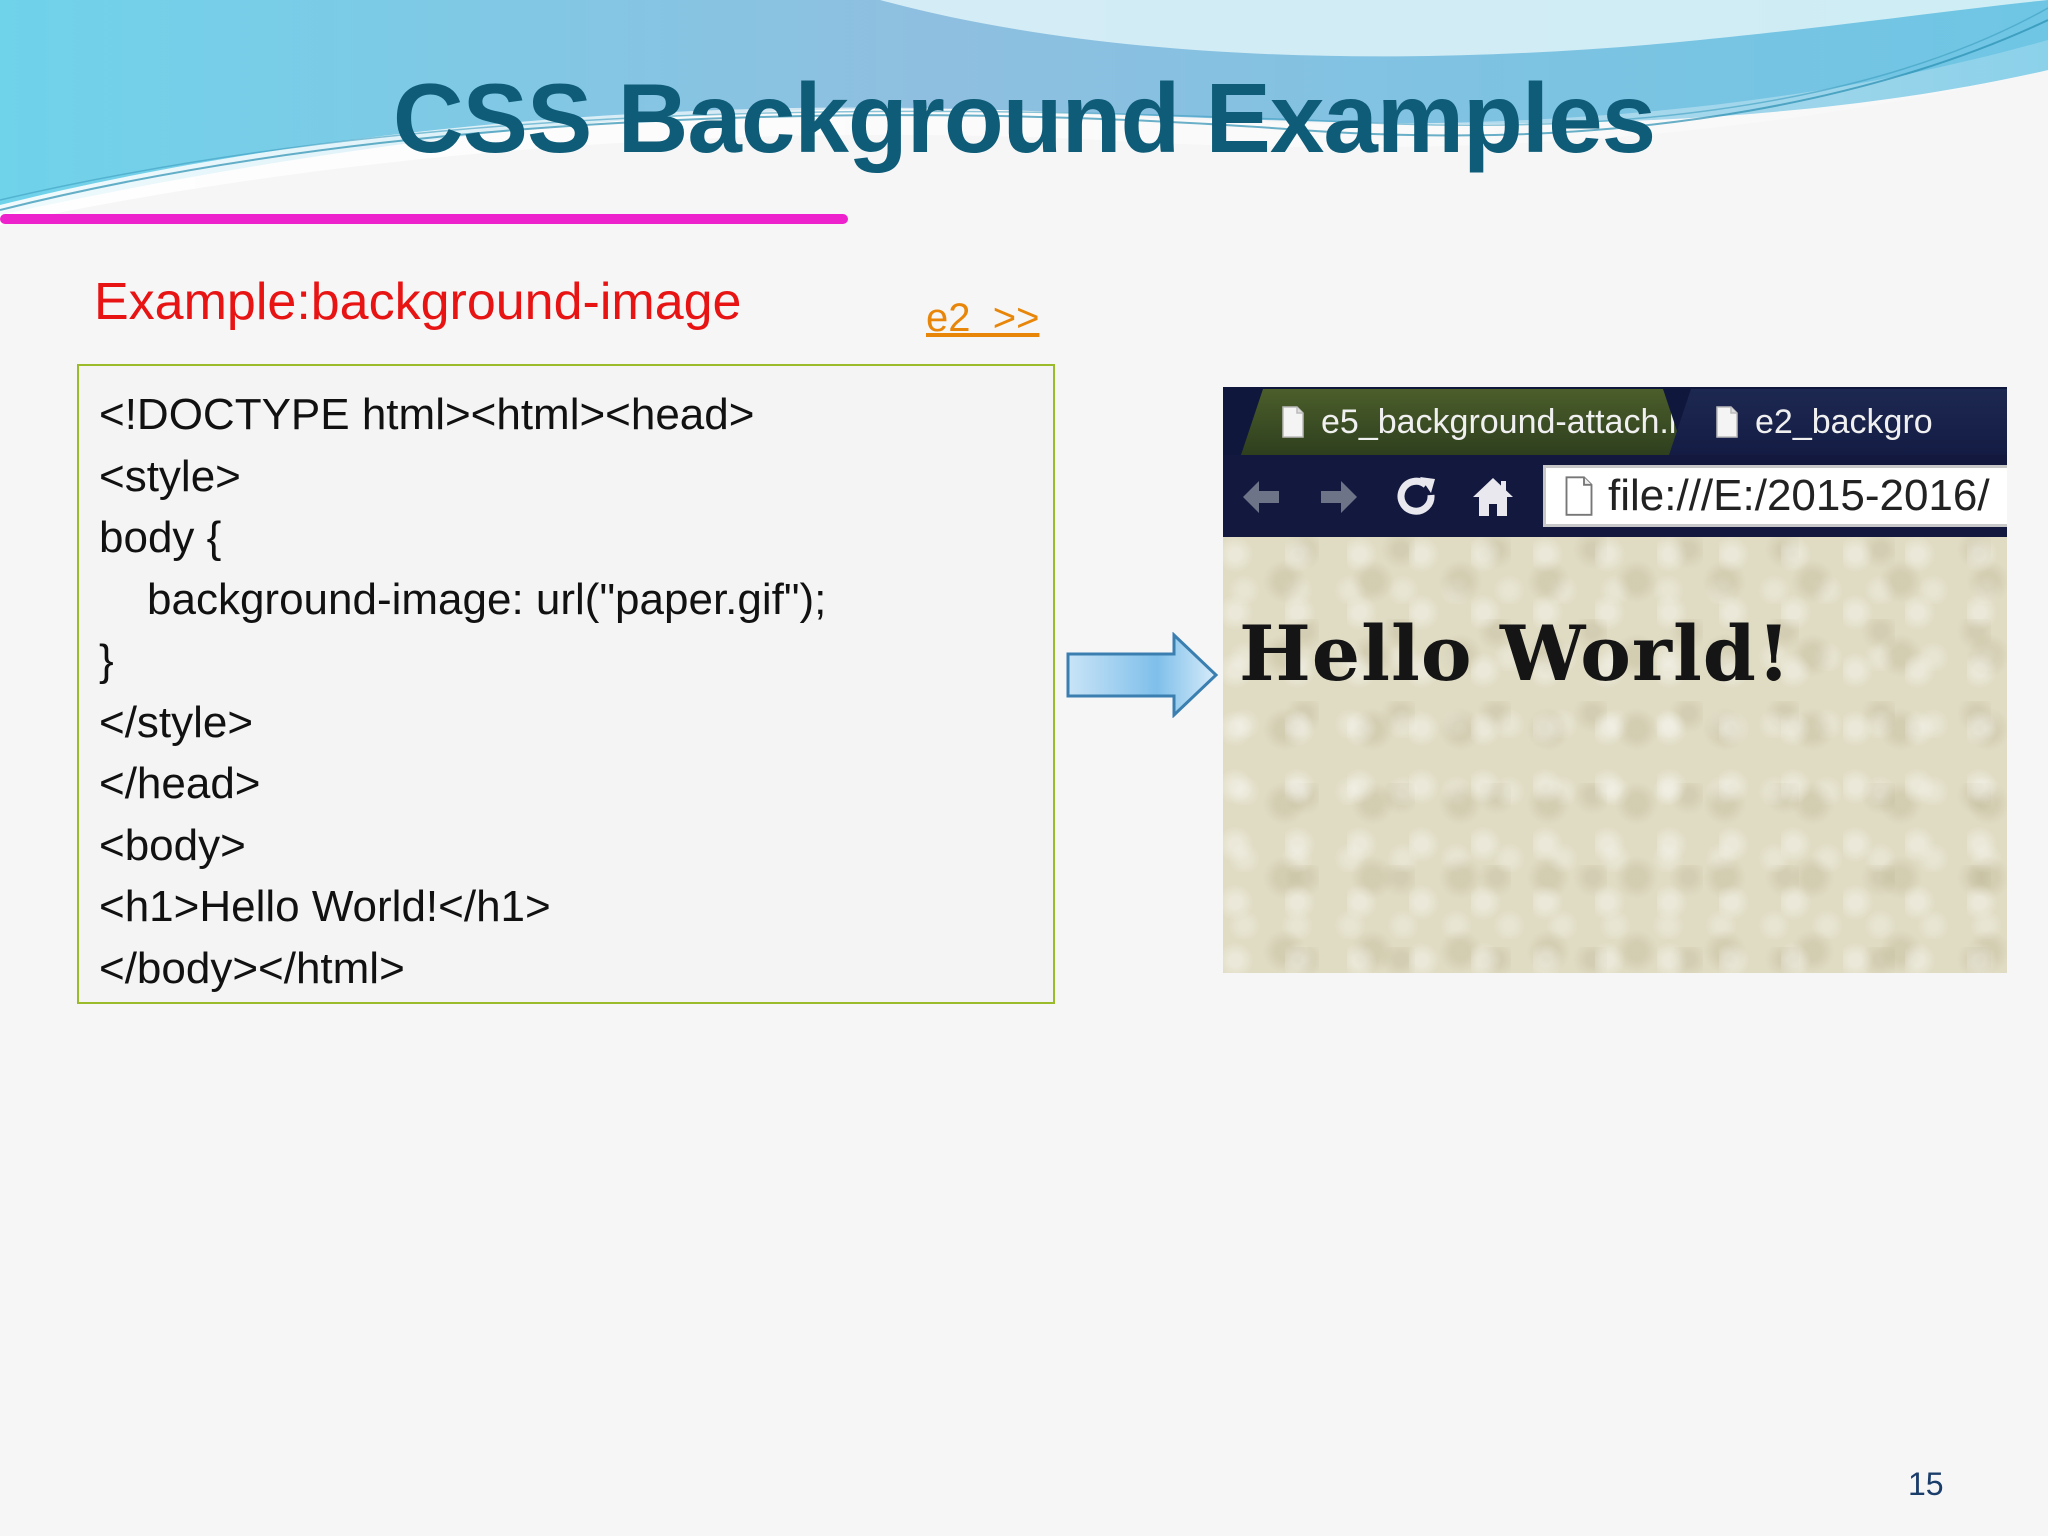 The width and height of the screenshot is (2048, 1536). I want to click on slide-title: CSS Background Examples, so click(1024, 118).